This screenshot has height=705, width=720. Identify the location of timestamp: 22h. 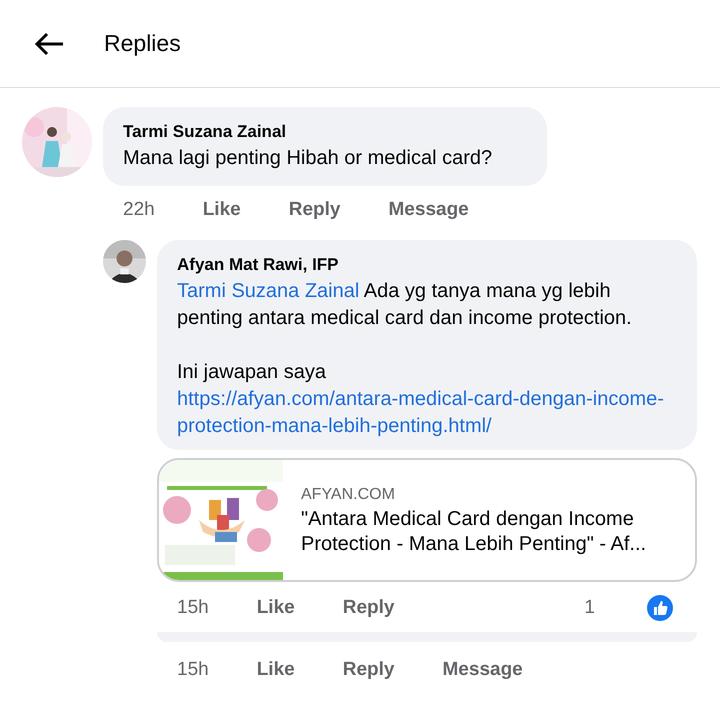
(139, 210).